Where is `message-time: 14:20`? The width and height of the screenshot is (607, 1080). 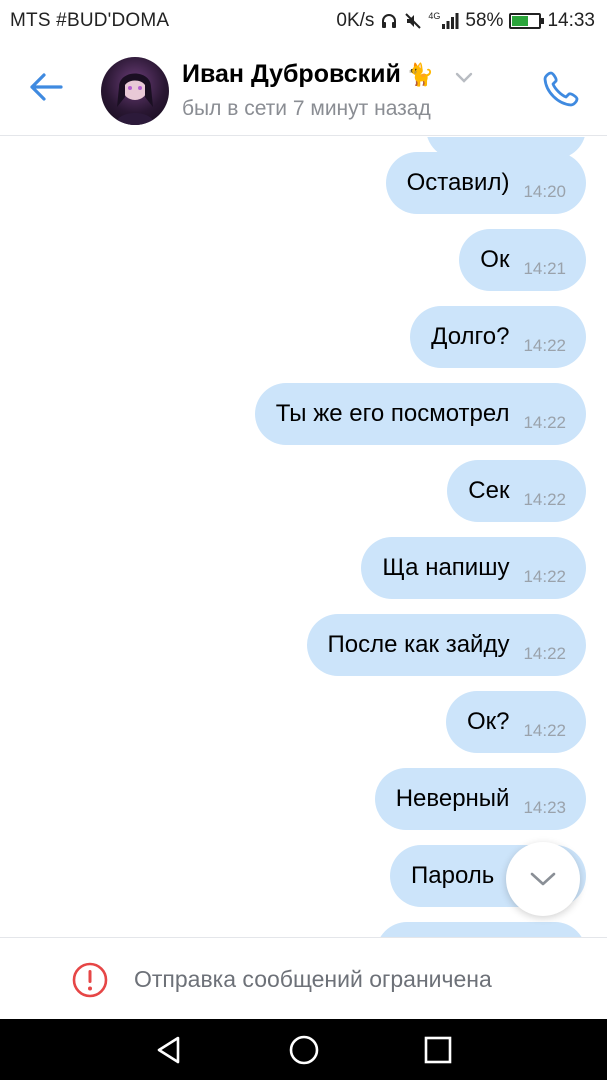 message-time: 14:20 is located at coordinates (544, 191).